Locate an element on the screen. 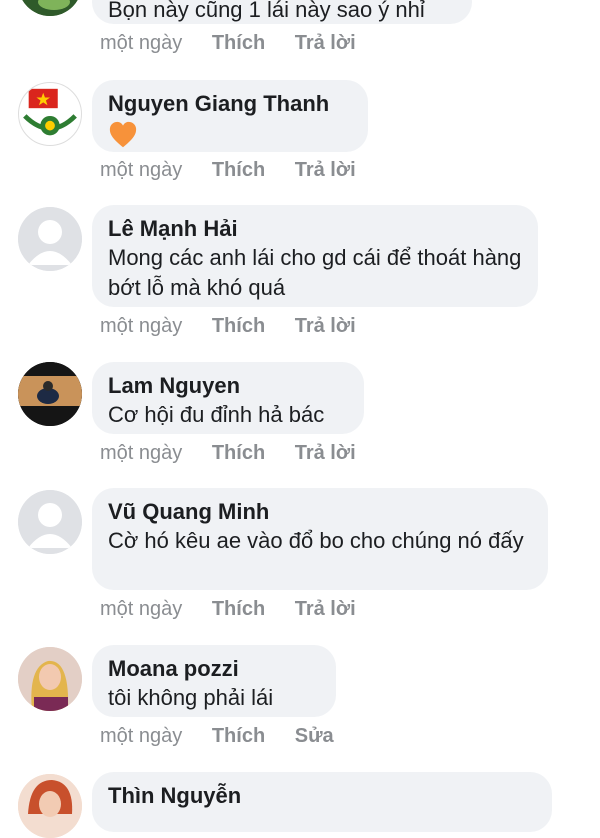 The image size is (600, 838). flag-emblem-icon is located at coordinates (50, 114).